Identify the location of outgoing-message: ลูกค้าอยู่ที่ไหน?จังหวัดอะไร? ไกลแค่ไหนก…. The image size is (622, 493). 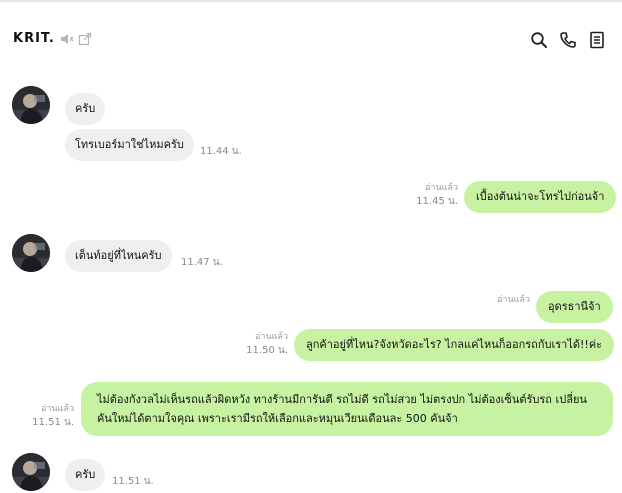
(454, 345).